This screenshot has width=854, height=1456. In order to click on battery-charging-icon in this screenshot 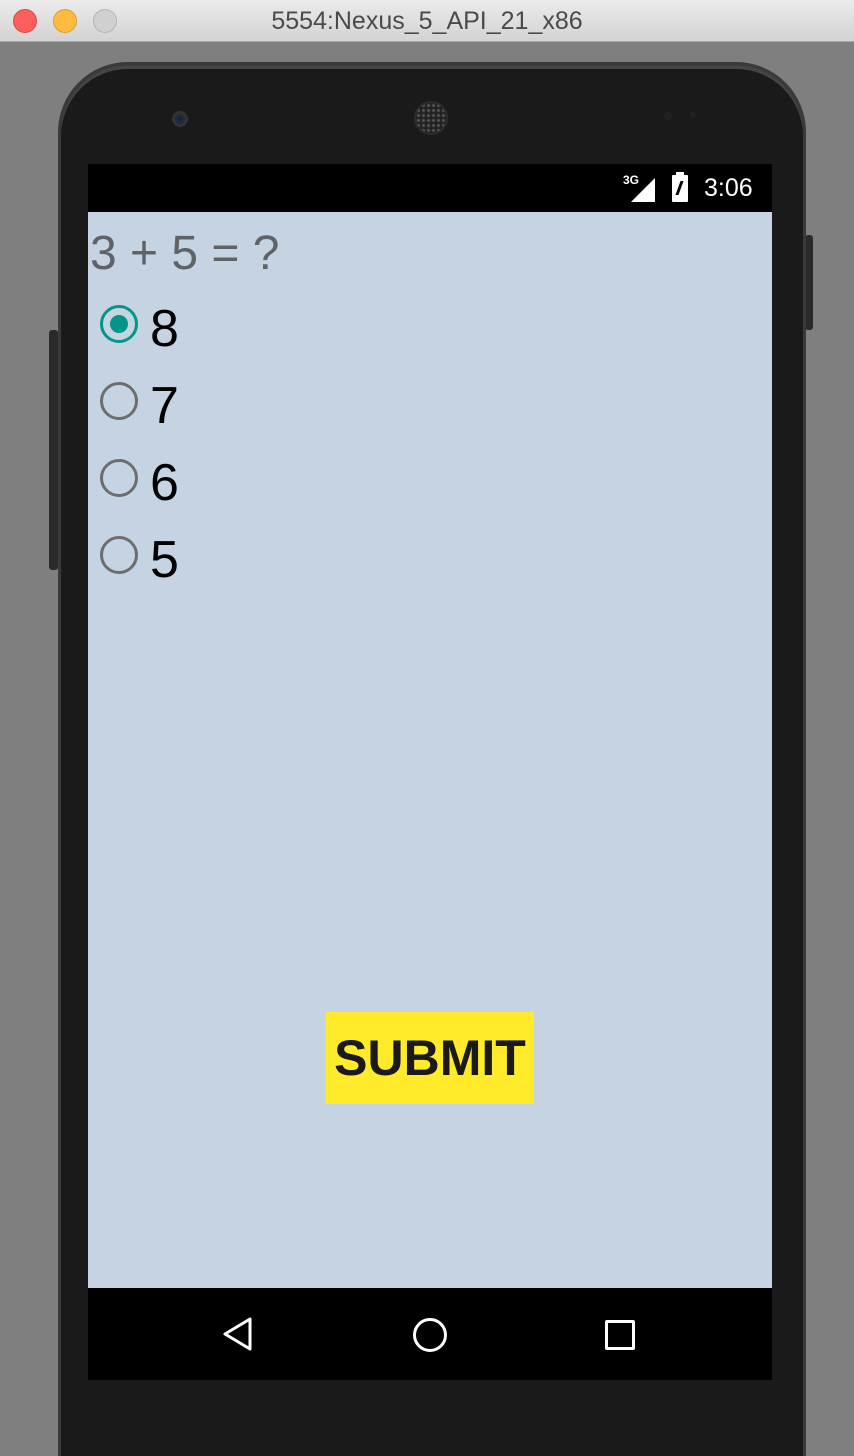, I will do `click(680, 187)`.